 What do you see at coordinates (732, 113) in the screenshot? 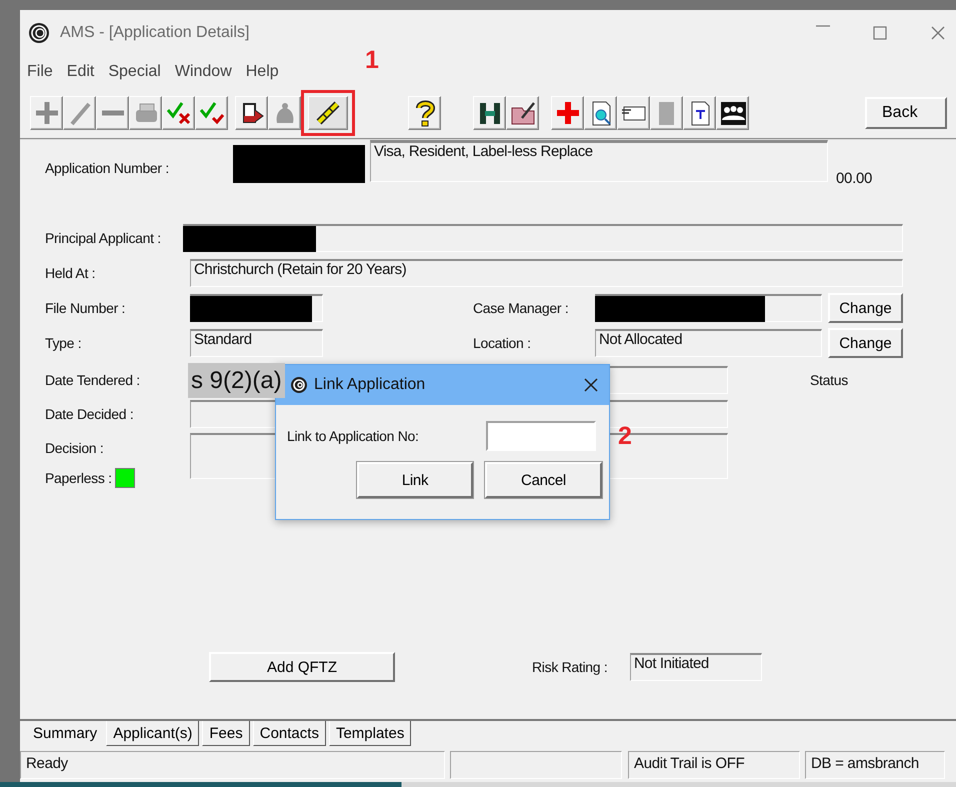
I see `people-button` at bounding box center [732, 113].